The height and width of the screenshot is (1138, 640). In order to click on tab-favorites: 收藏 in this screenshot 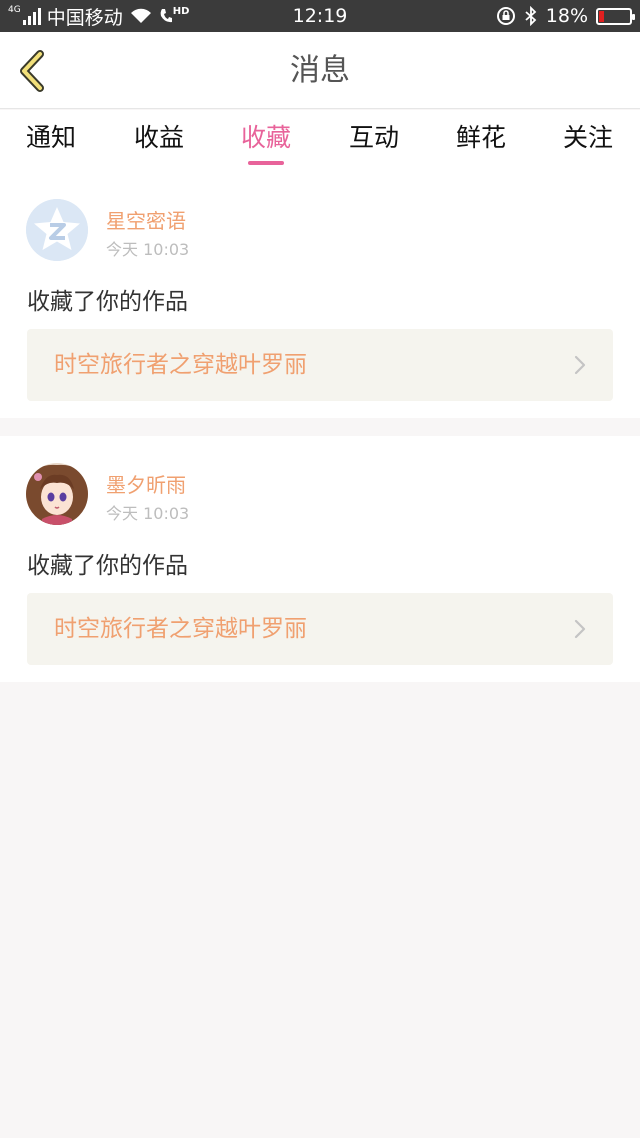, I will do `click(266, 141)`.